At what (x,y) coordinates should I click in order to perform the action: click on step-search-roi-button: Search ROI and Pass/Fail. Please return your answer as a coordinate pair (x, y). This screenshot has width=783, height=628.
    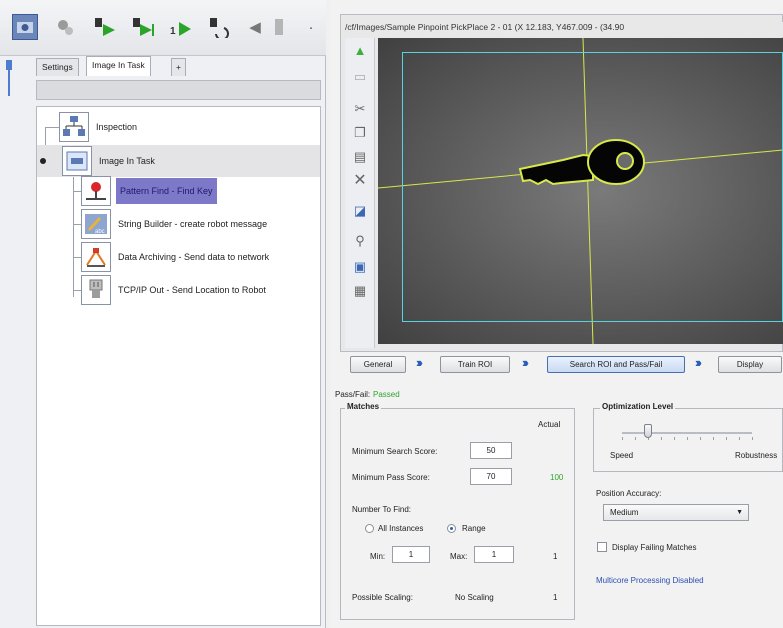
    Looking at the image, I should click on (616, 364).